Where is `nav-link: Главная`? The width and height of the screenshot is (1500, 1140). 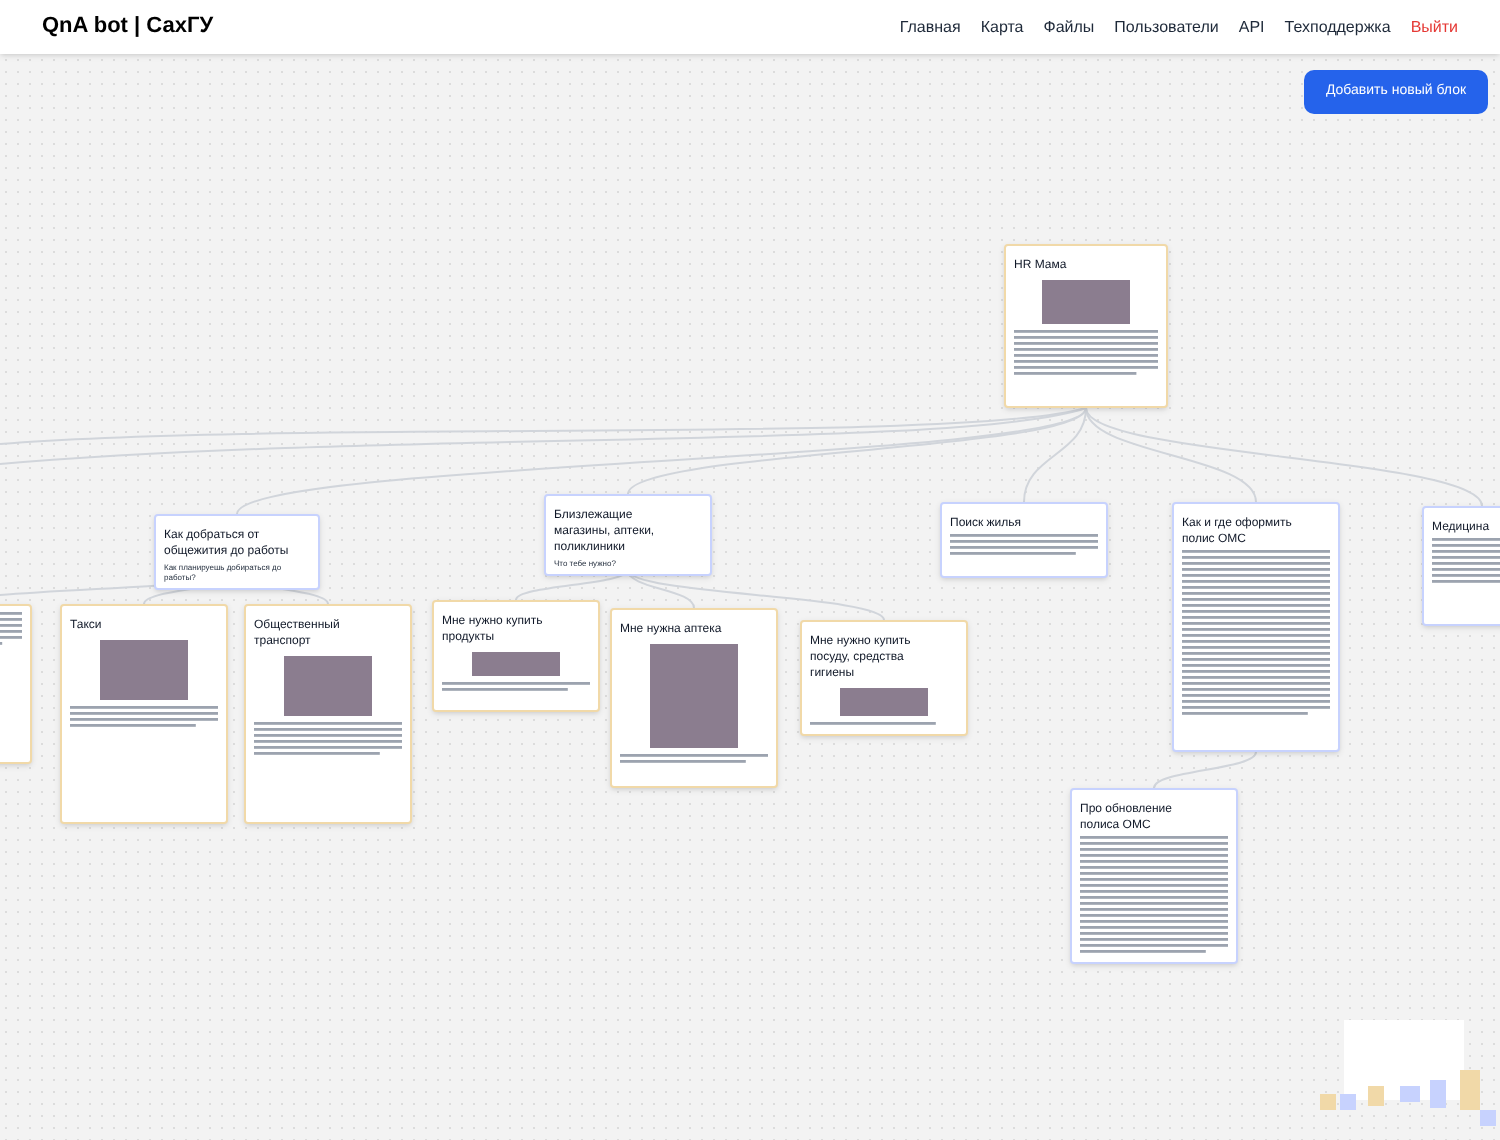 nav-link: Главная is located at coordinates (930, 27).